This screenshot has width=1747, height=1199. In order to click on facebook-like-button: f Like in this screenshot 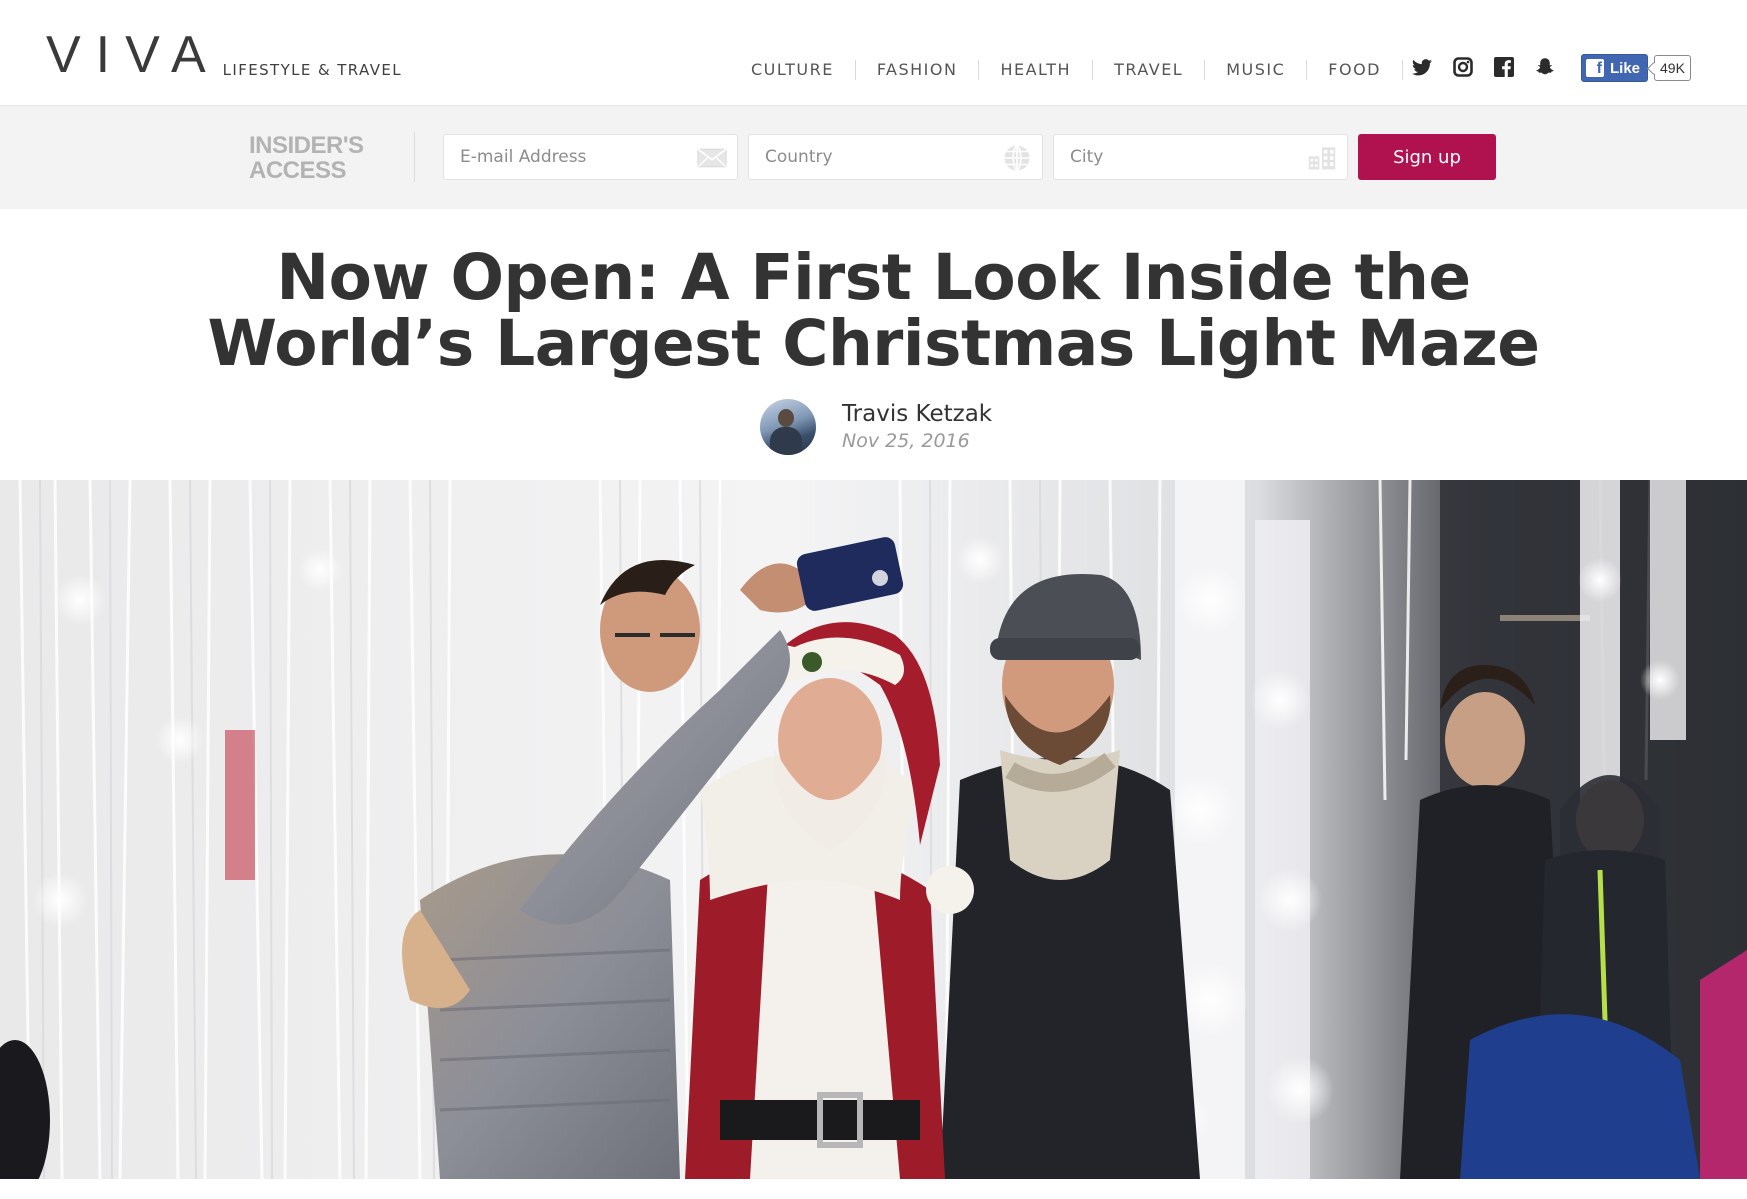, I will do `click(1615, 68)`.